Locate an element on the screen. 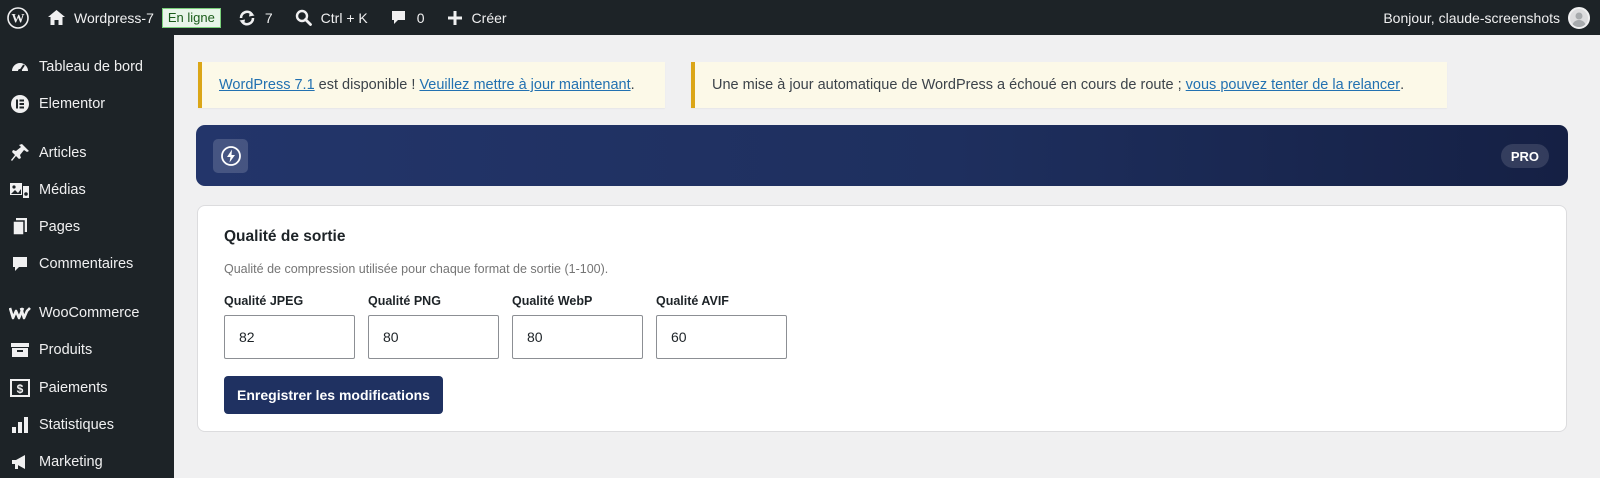  plugin-header-banner: PRO is located at coordinates (882, 155).